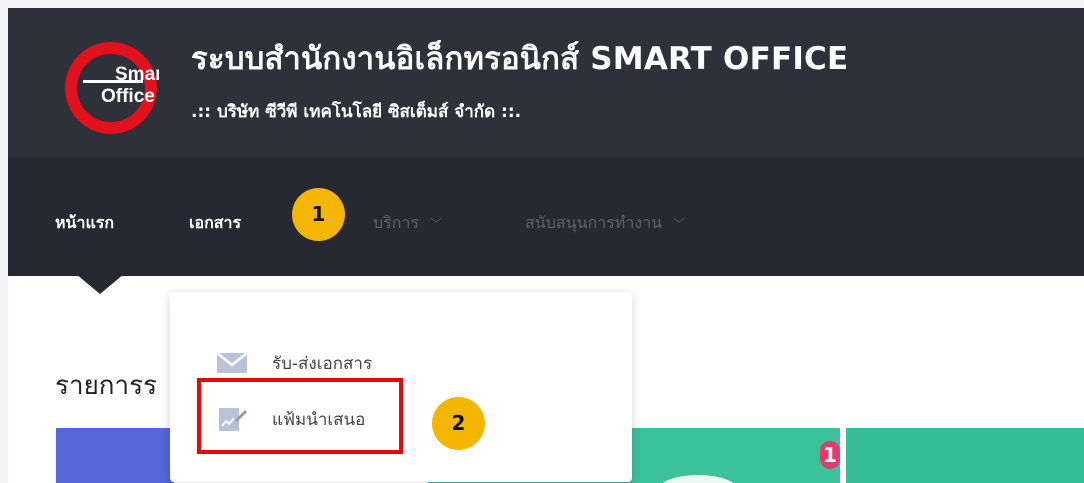 Image resolution: width=1084 pixels, height=483 pixels. What do you see at coordinates (318, 214) in the screenshot?
I see `step-1-annotation: 1` at bounding box center [318, 214].